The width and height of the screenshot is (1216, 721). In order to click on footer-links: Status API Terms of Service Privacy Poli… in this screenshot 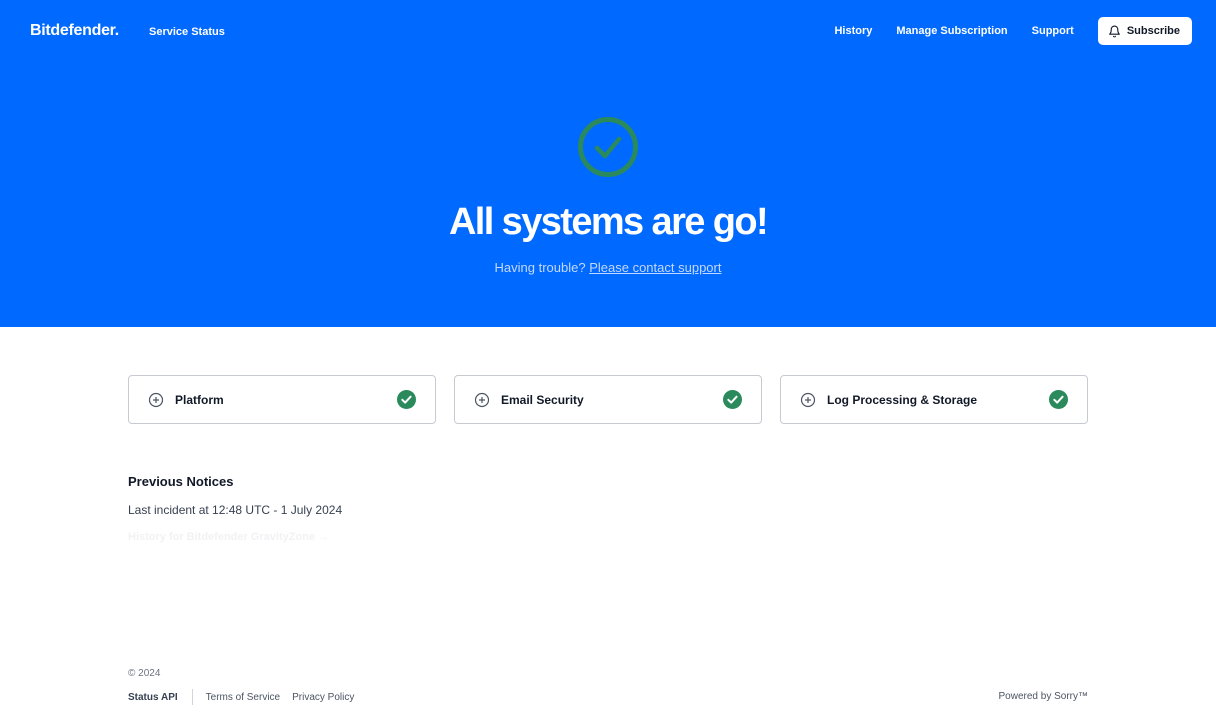, I will do `click(247, 697)`.